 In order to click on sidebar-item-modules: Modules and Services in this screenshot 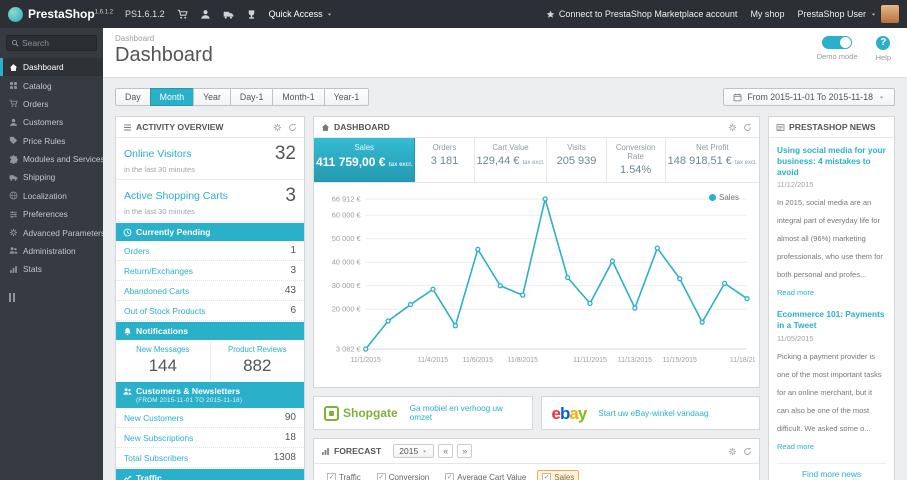, I will do `click(51, 159)`.